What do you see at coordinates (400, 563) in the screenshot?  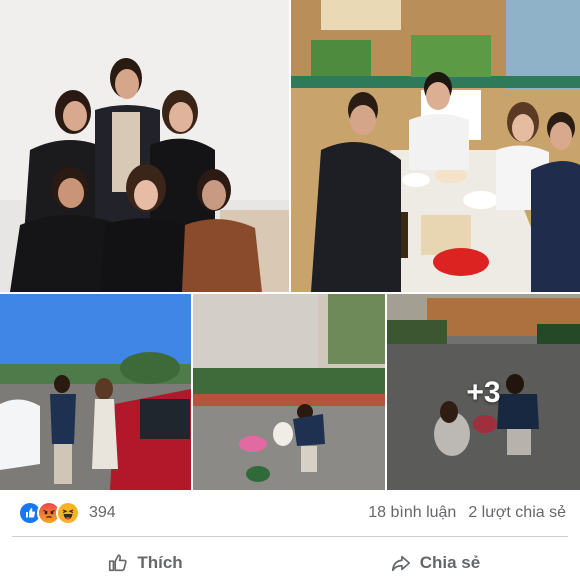 I see `share-arrow-icon` at bounding box center [400, 563].